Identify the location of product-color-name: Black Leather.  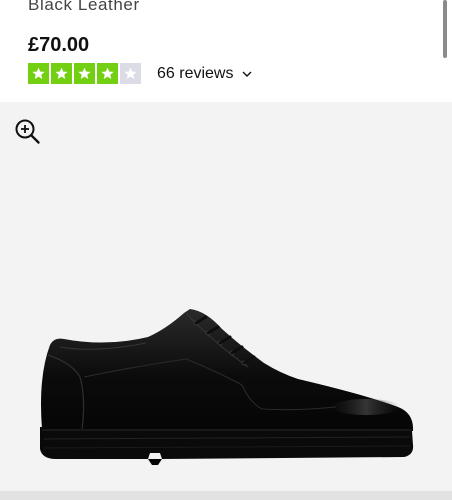
(84, 7).